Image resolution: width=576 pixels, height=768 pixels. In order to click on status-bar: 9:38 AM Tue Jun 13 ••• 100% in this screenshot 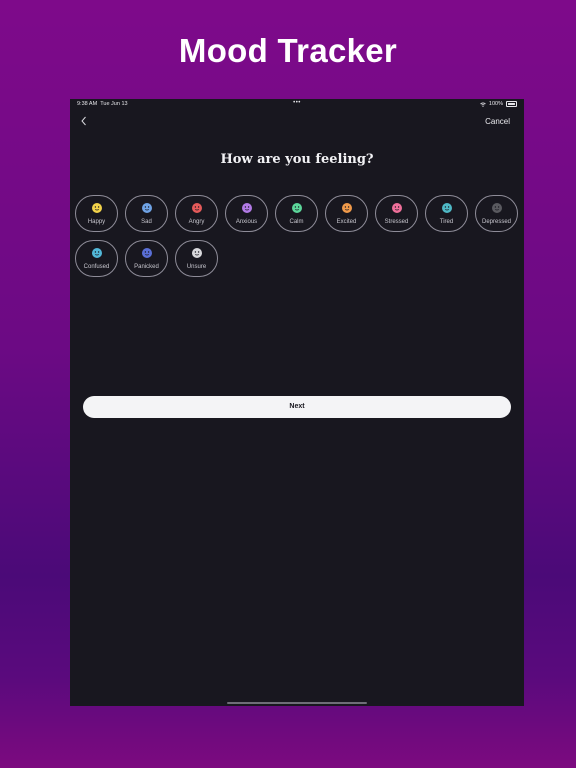, I will do `click(297, 104)`.